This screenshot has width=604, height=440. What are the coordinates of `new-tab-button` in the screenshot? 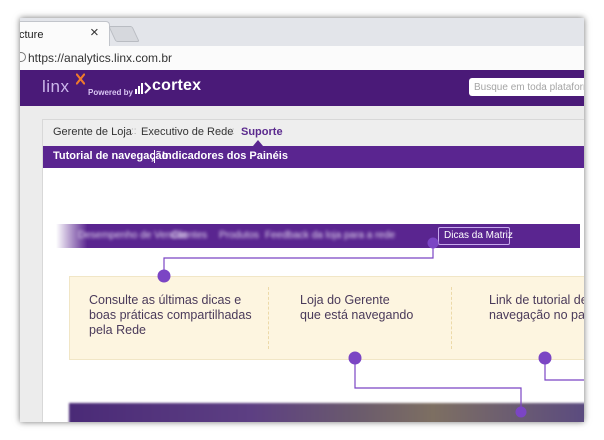 It's located at (124, 34).